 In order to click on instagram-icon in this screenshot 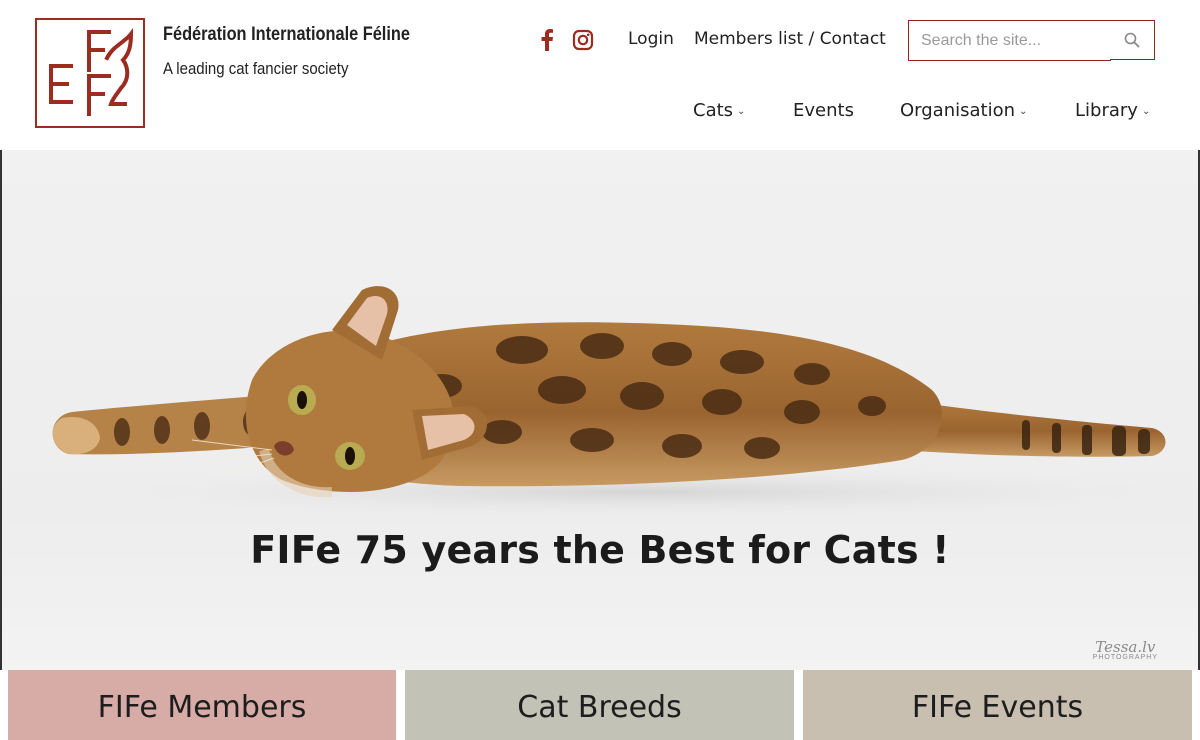, I will do `click(583, 40)`.